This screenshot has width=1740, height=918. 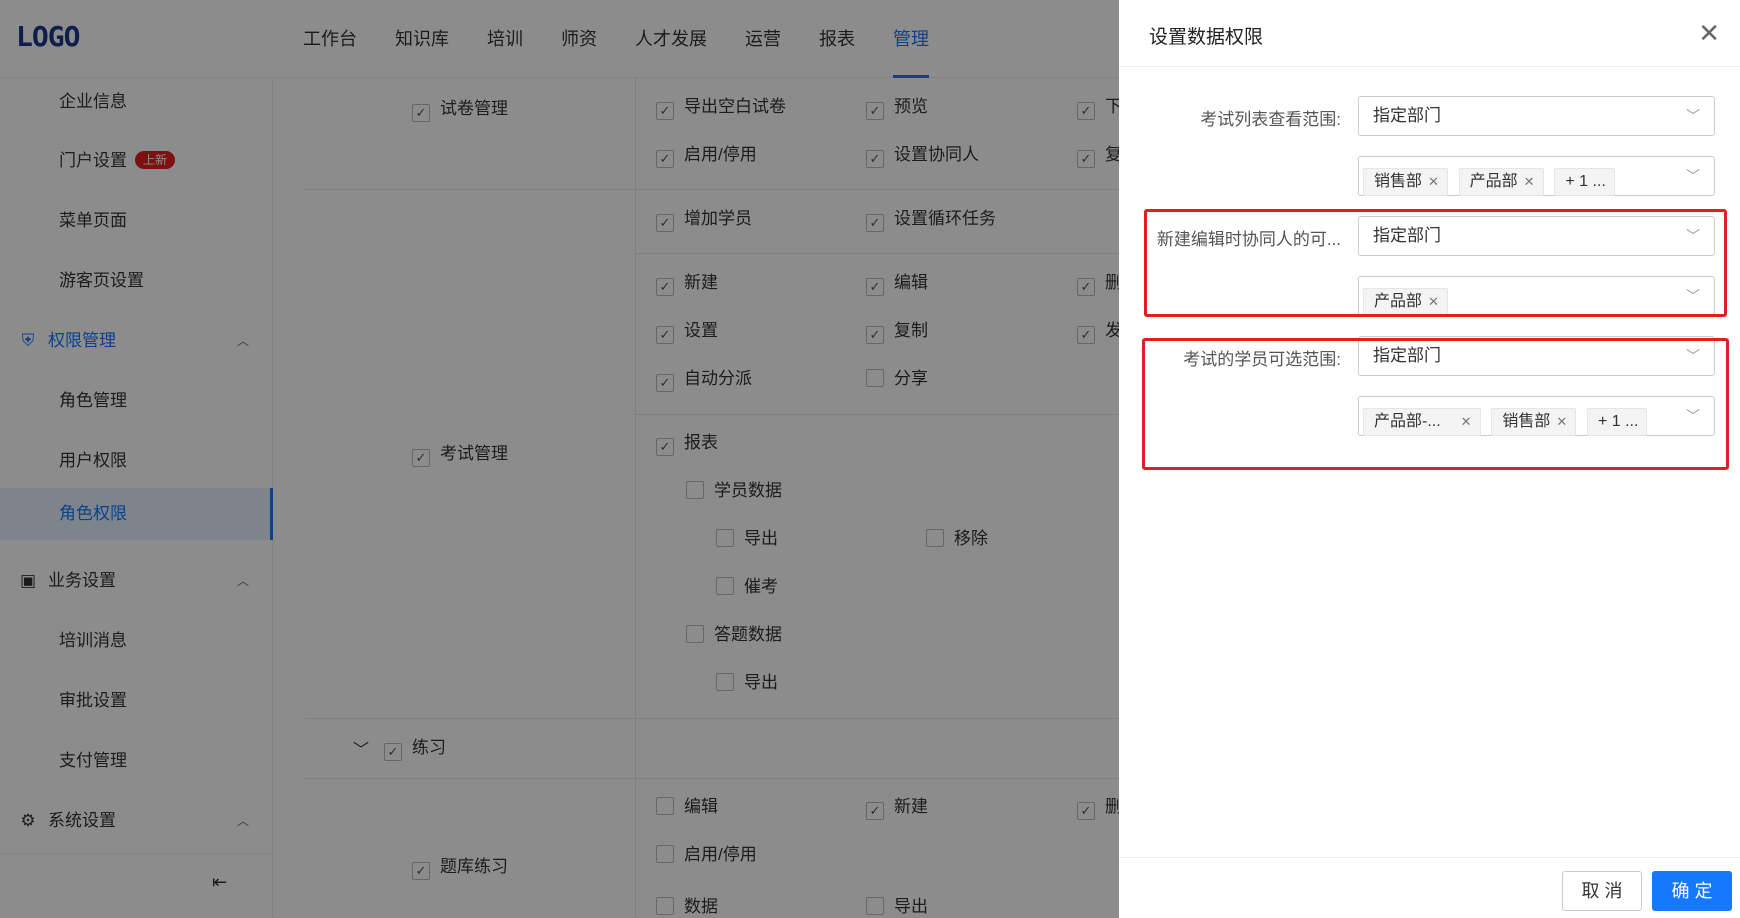 What do you see at coordinates (1536, 116) in the screenshot?
I see `scope-select-exam-list: 指定部门 ﹀` at bounding box center [1536, 116].